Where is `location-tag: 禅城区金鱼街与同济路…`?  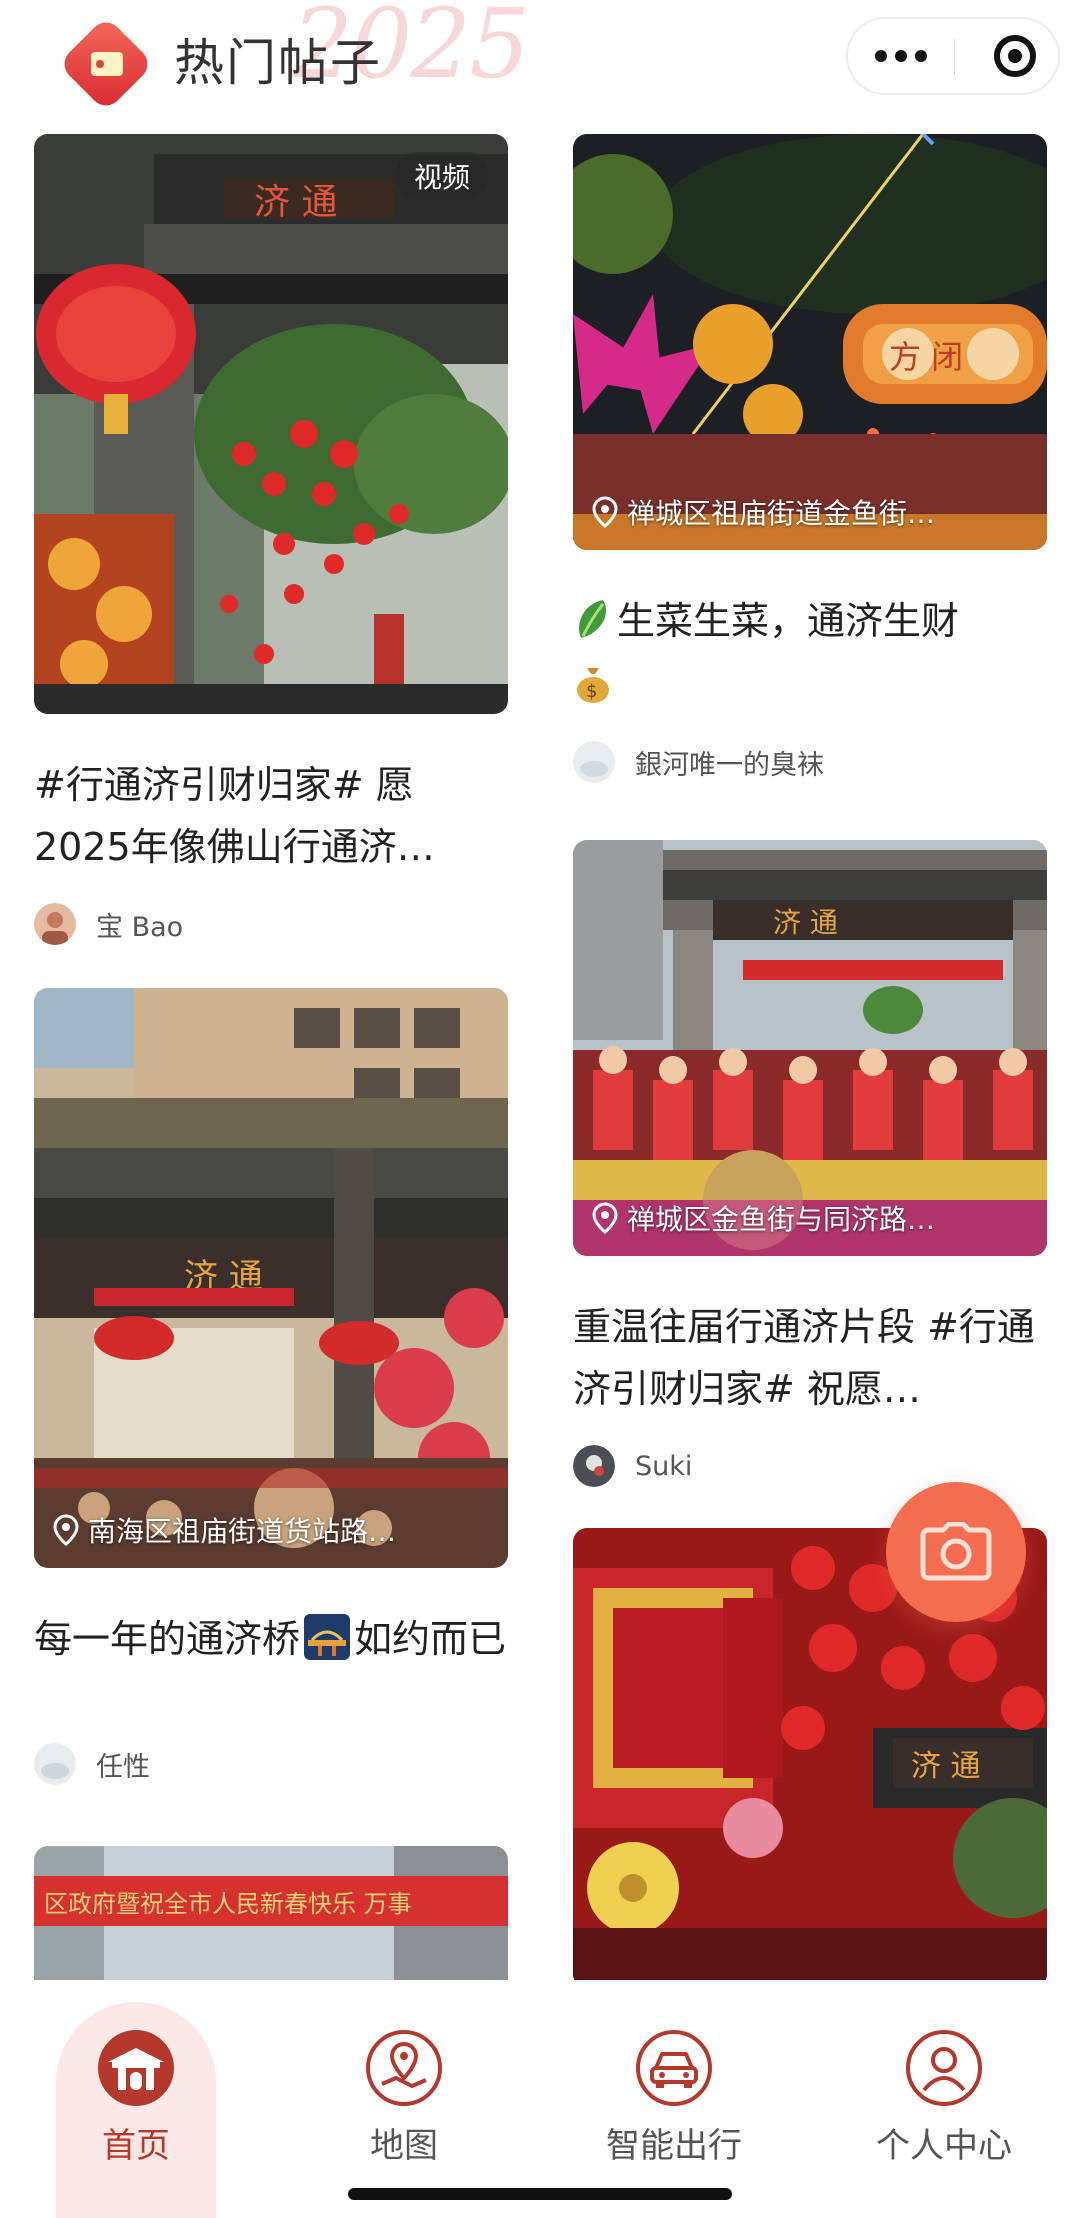
location-tag: 禅城区金鱼街与同济路… is located at coordinates (810, 1218).